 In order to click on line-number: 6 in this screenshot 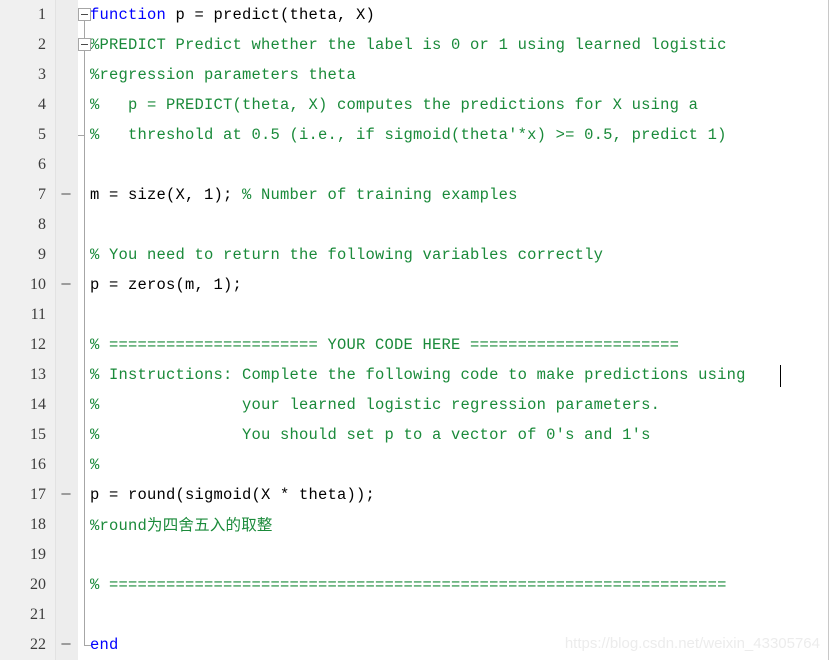, I will do `click(42, 164)`.